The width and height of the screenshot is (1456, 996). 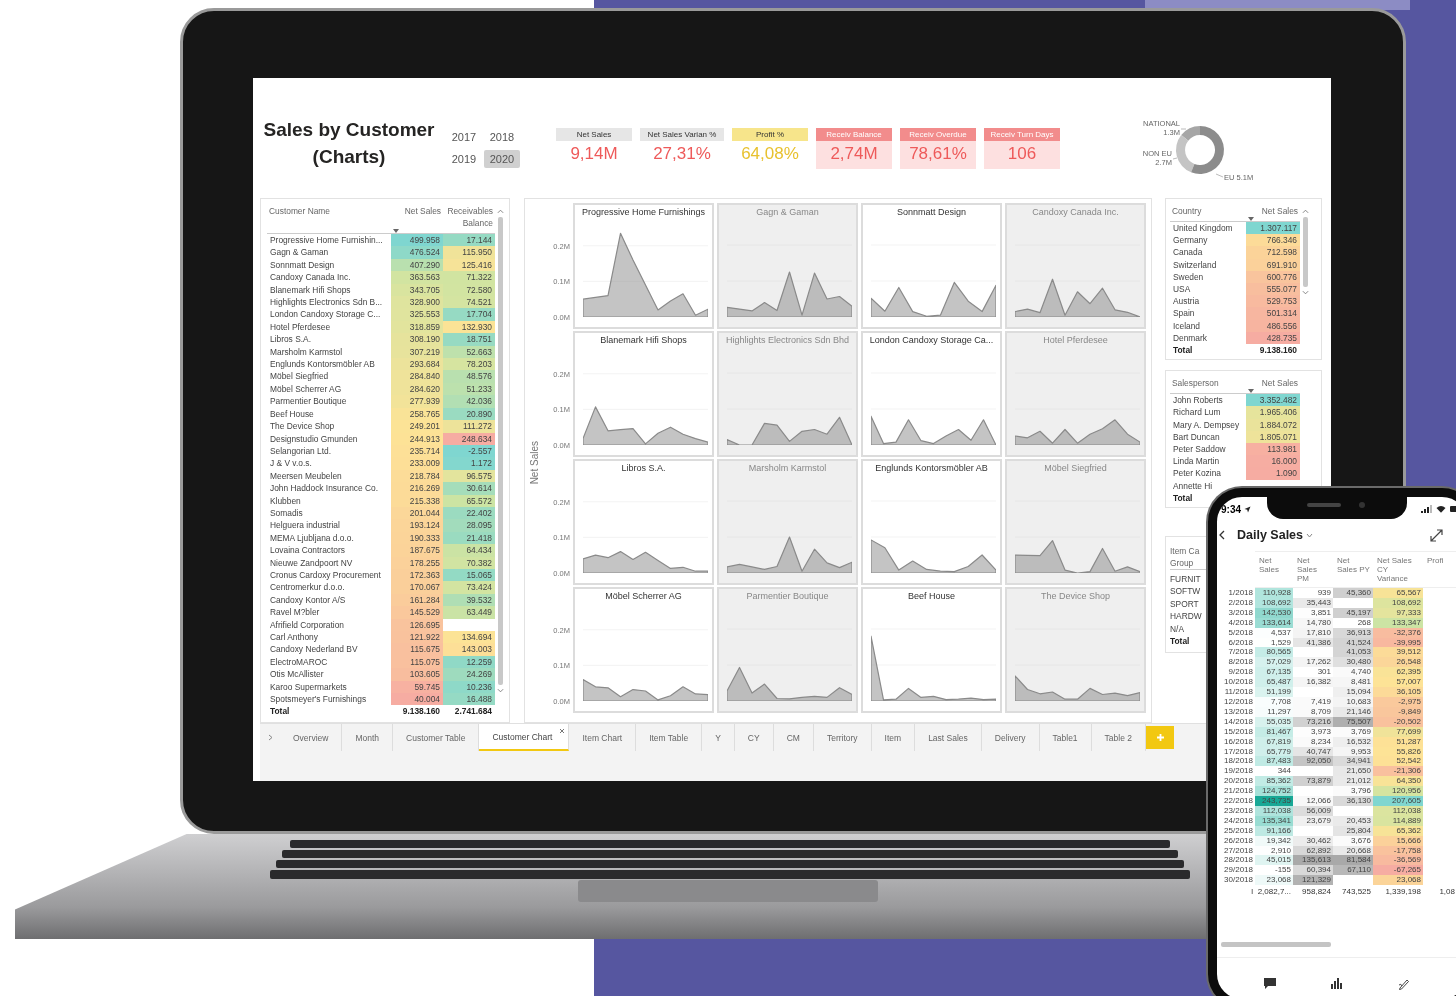 What do you see at coordinates (417, 252) in the screenshot?
I see `table-cell: 476.524` at bounding box center [417, 252].